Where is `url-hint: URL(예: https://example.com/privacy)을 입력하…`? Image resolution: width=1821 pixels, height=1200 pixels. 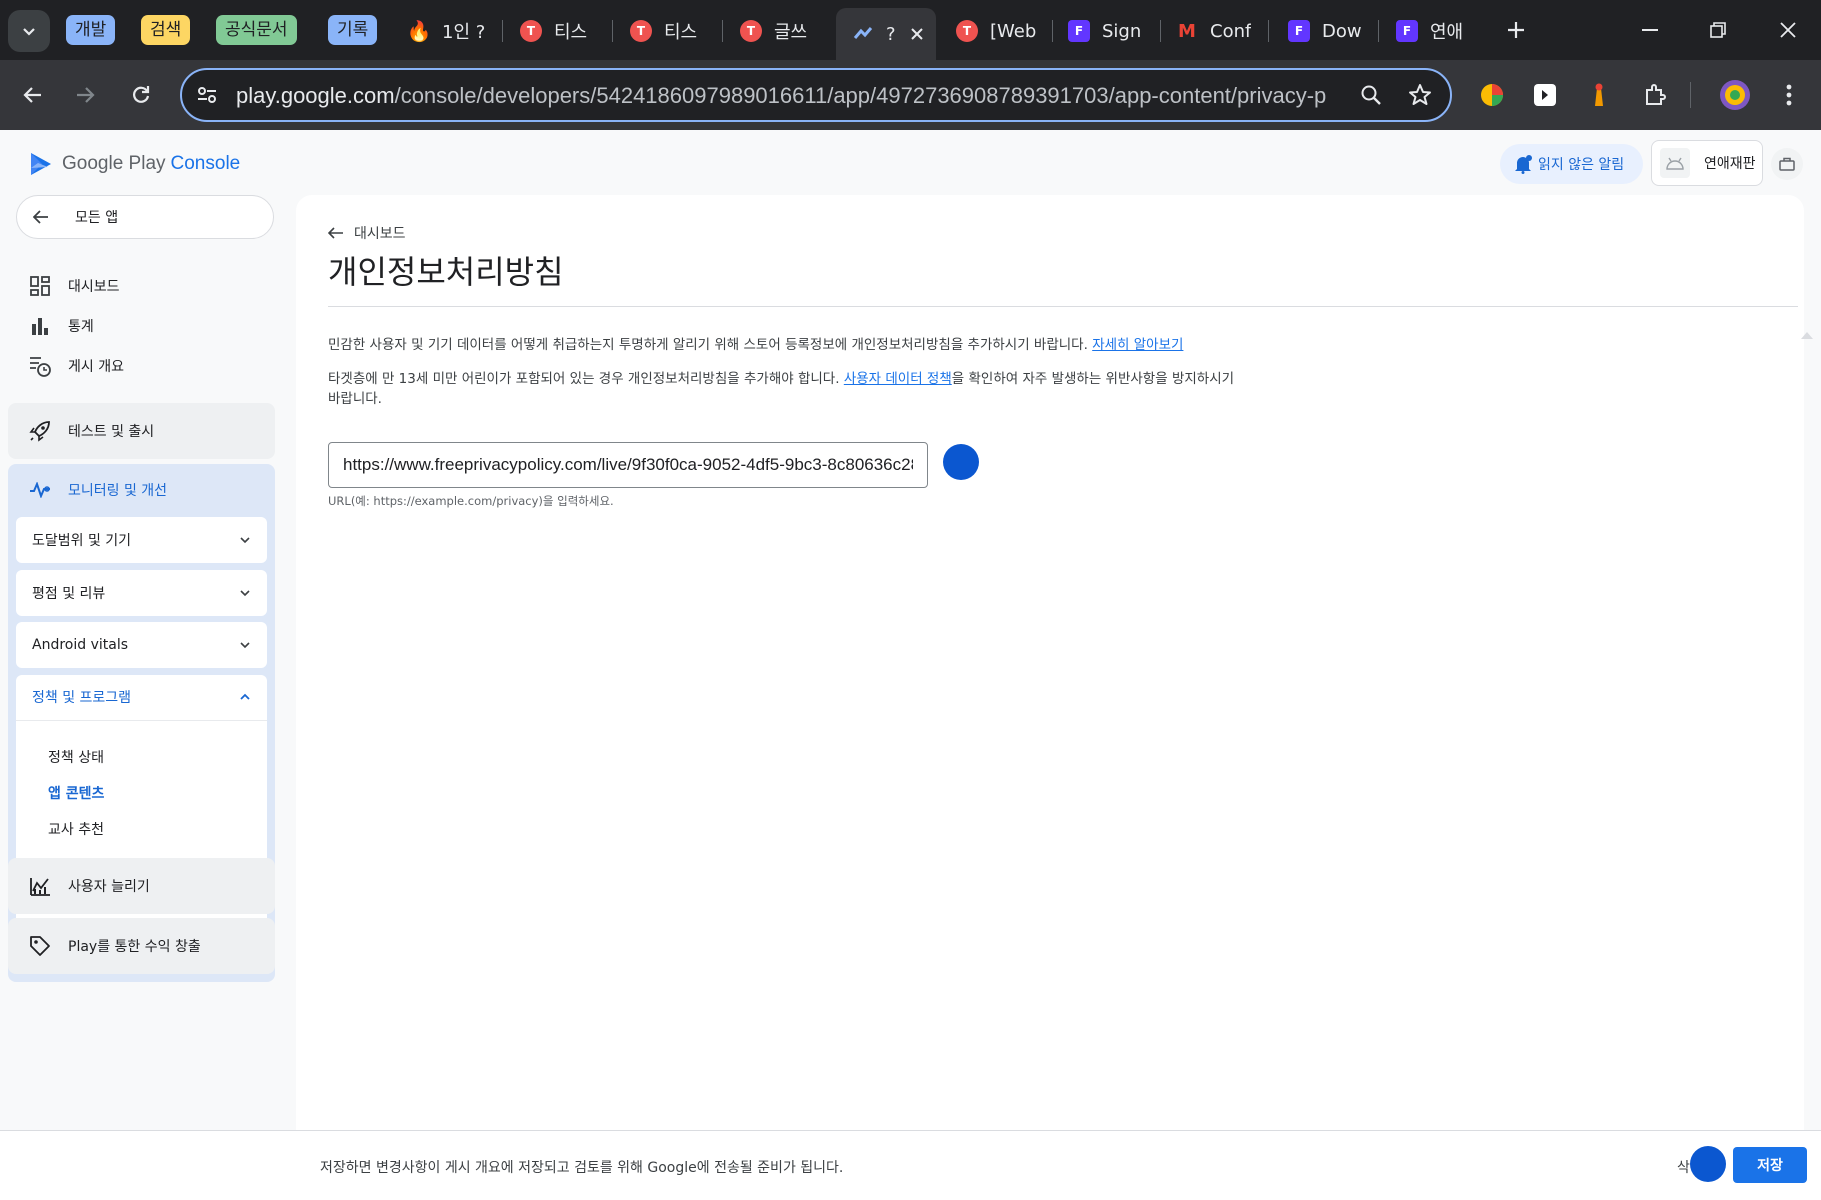 url-hint: URL(예: https://example.com/privacy)을 입력하… is located at coordinates (471, 501).